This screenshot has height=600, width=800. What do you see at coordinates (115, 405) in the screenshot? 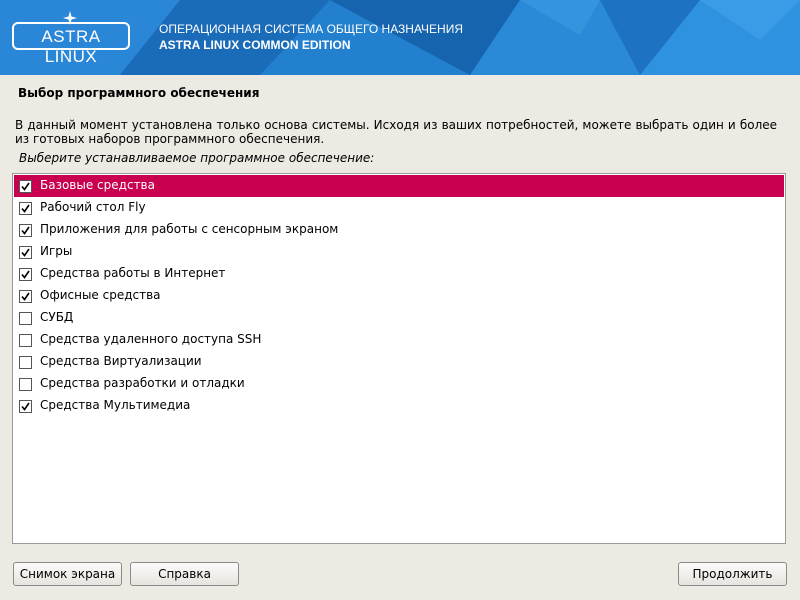
I see `software-item-label: Средства Мультимедиа` at bounding box center [115, 405].